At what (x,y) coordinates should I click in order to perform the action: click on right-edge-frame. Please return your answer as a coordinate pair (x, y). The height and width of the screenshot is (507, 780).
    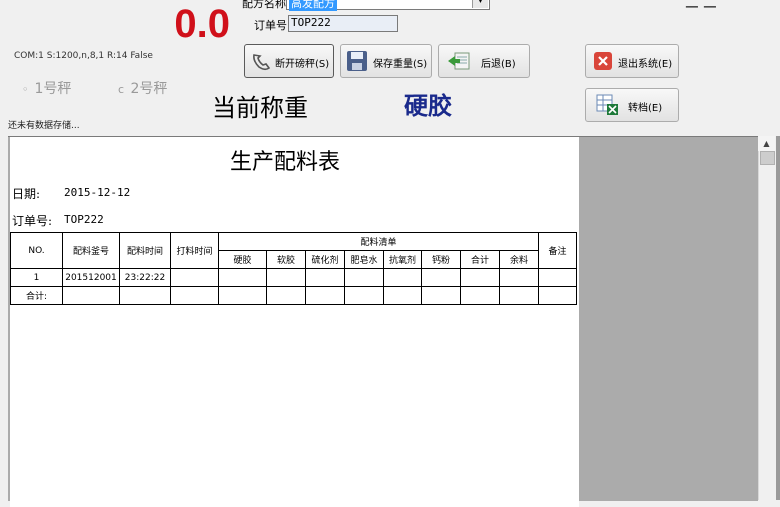
    Looking at the image, I should click on (778, 318).